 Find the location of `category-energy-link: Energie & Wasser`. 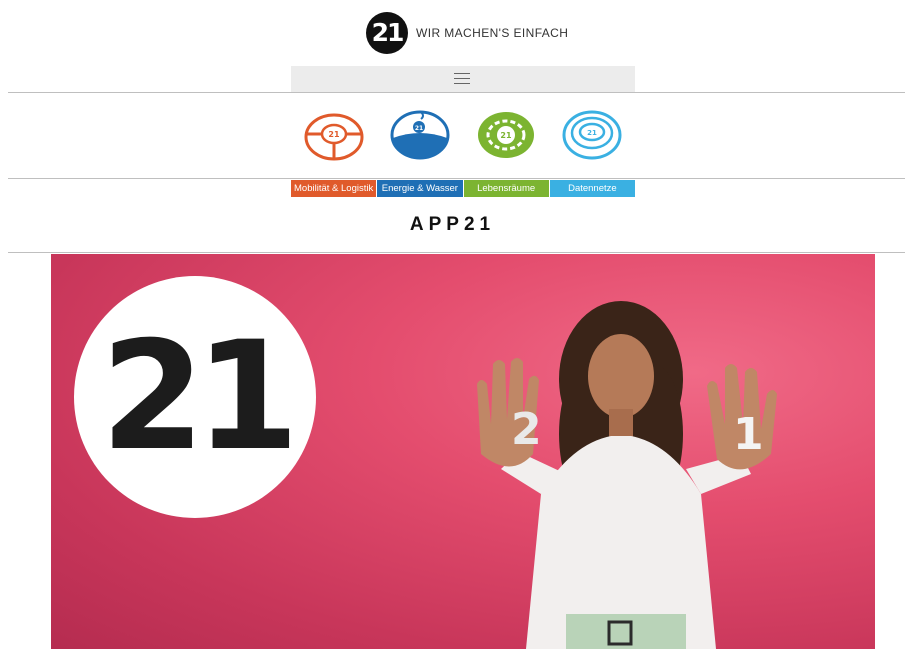

category-energy-link: Energie & Wasser is located at coordinates (420, 188).